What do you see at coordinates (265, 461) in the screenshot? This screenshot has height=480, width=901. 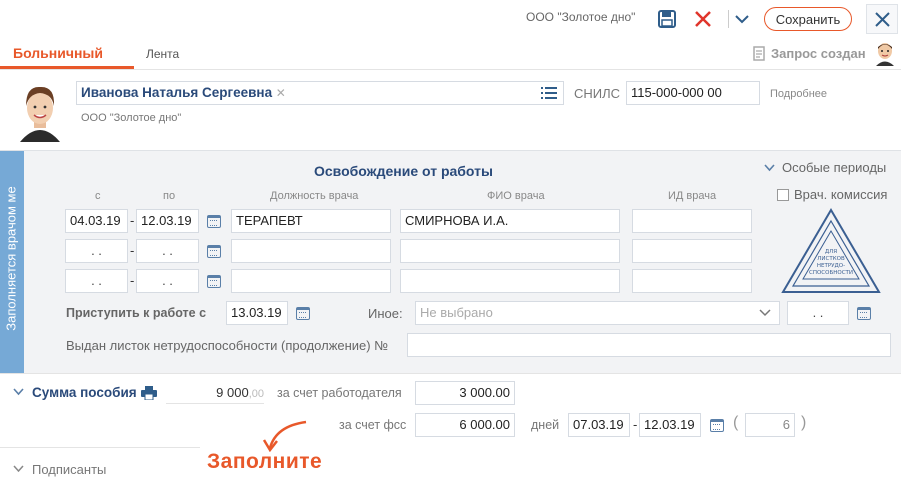 I see `annotation-label: Заполните` at bounding box center [265, 461].